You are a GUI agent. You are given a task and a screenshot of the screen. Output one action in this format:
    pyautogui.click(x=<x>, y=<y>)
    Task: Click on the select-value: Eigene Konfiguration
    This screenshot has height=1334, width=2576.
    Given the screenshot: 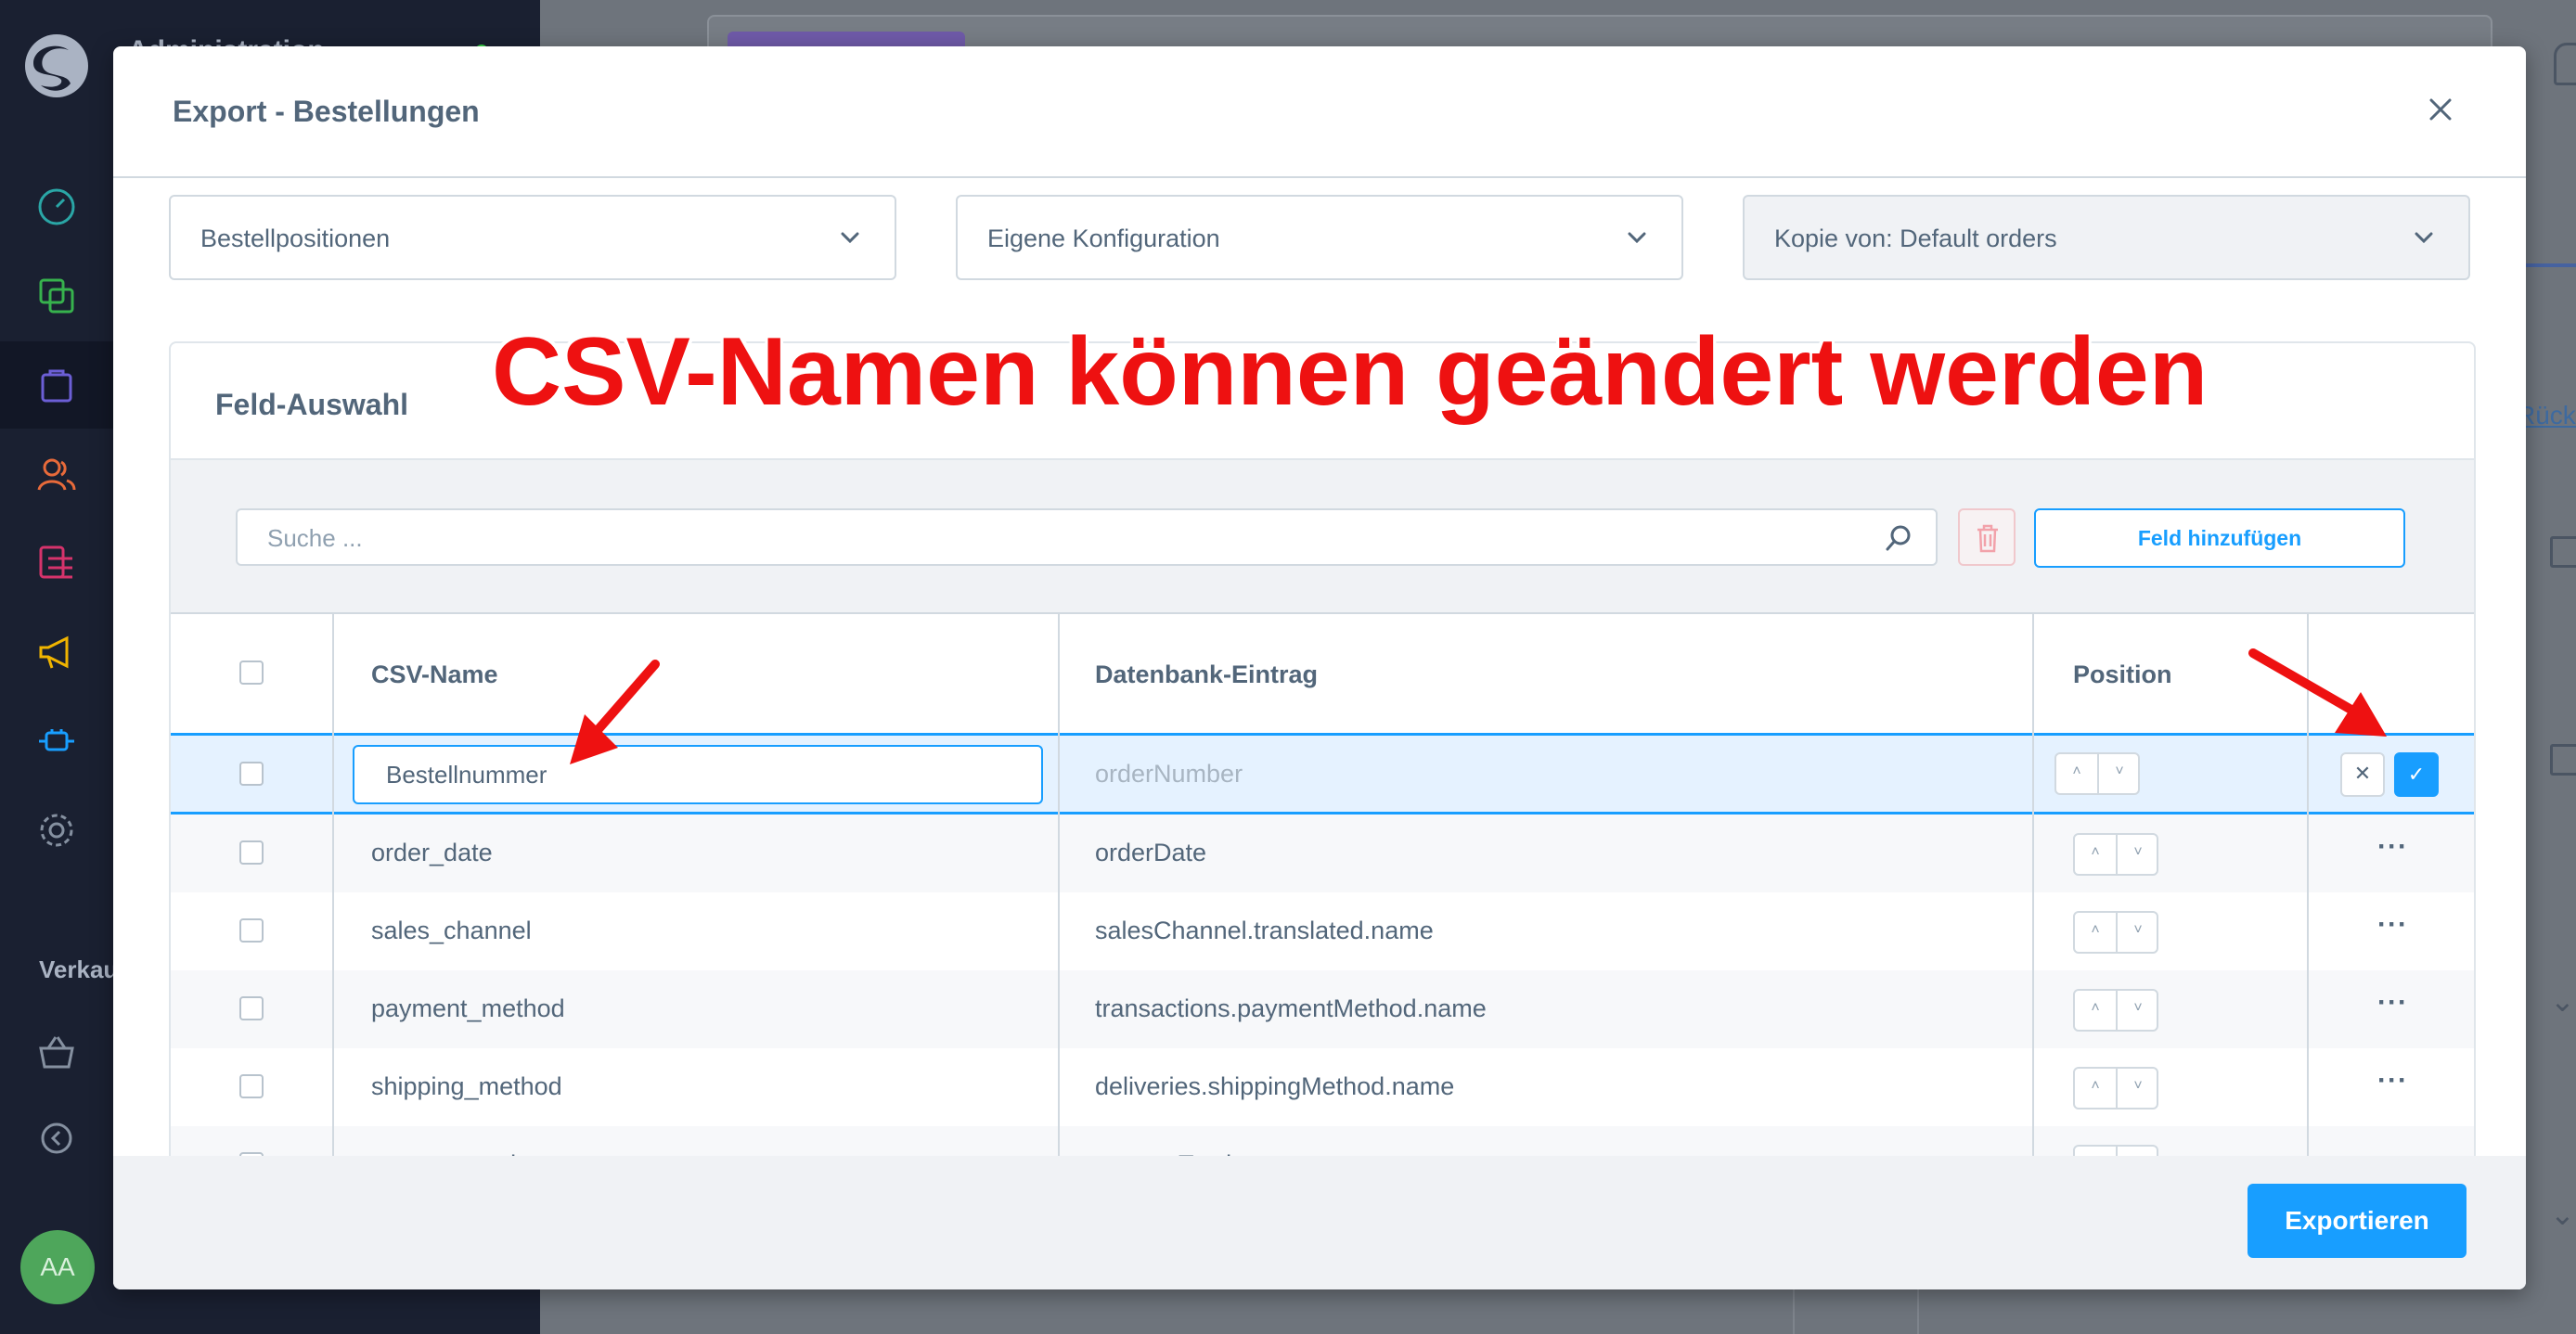 What is the action you would take?
    pyautogui.click(x=1103, y=238)
    